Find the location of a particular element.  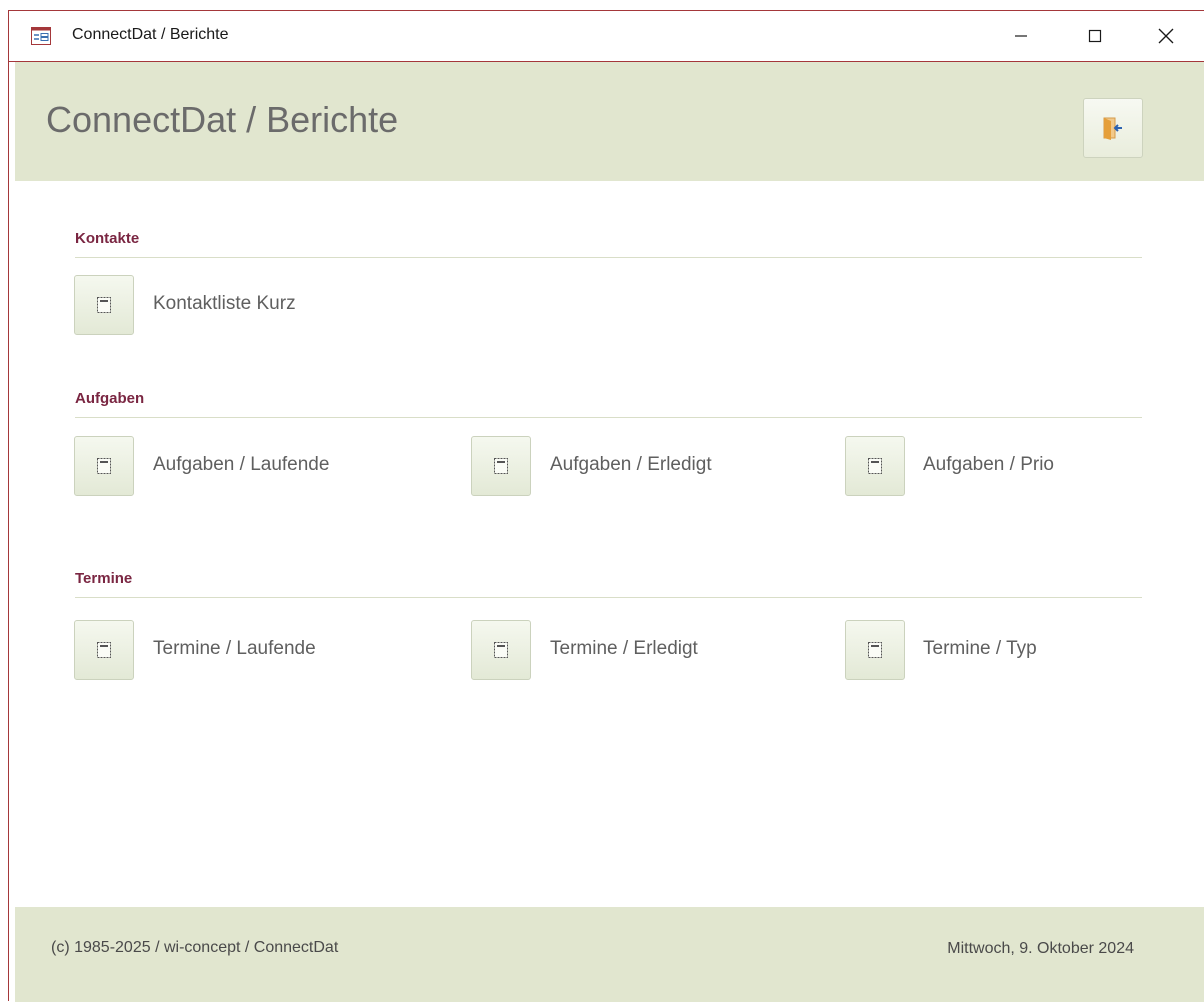

report-button-kontaktliste-kurz is located at coordinates (104, 305).